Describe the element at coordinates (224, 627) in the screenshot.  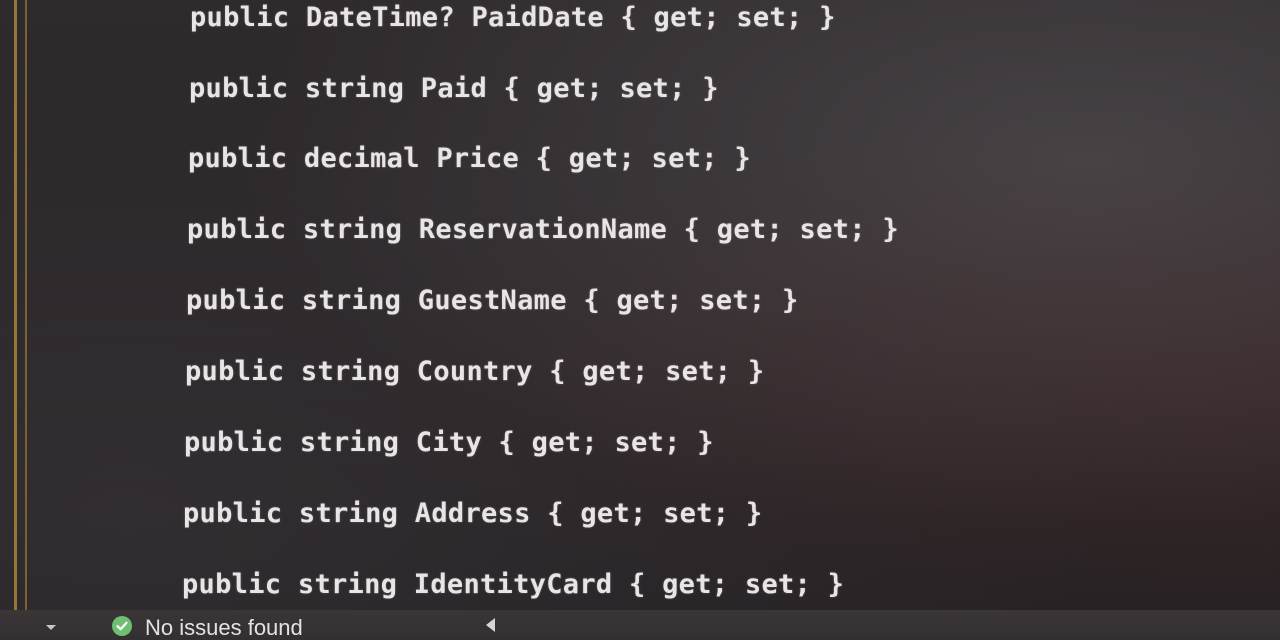
I see `issues-status-label: No issues found` at that location.